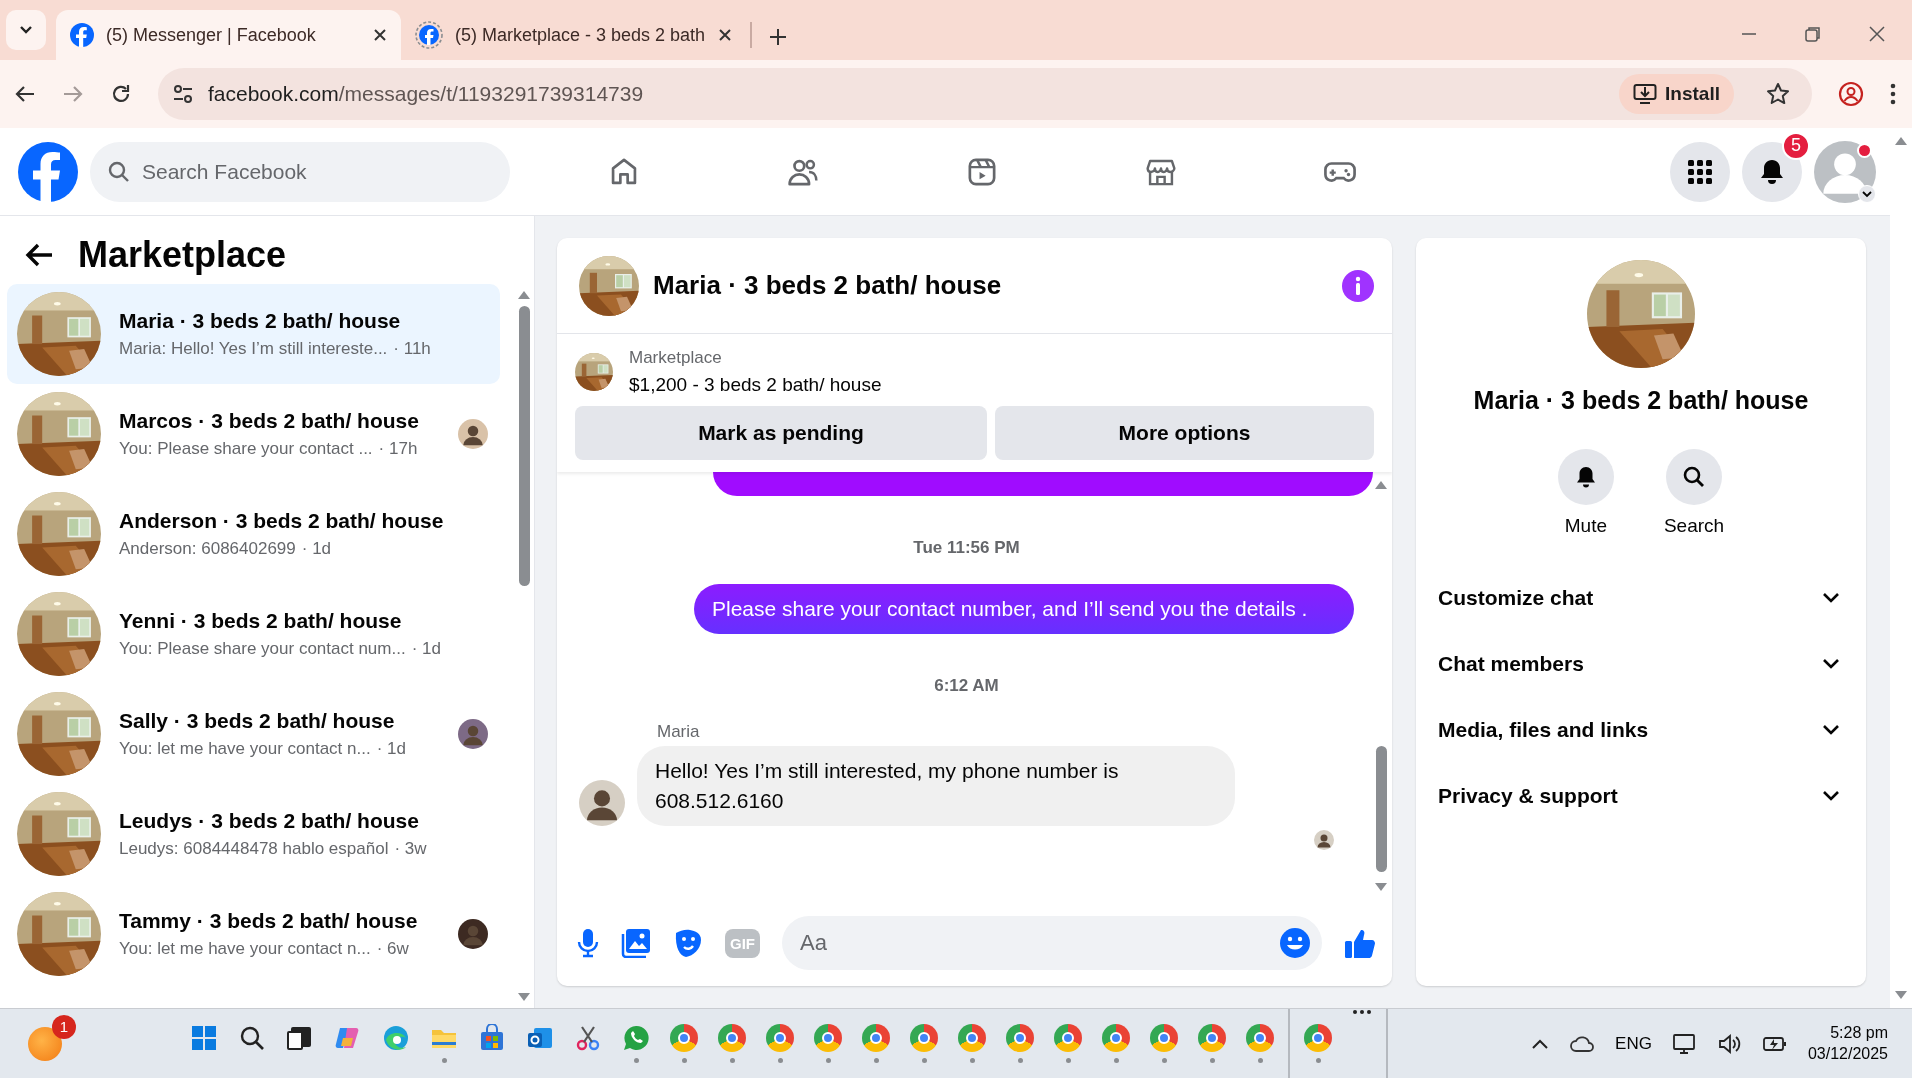 This screenshot has width=1912, height=1078. What do you see at coordinates (688, 943) in the screenshot?
I see `sticker-icon` at bounding box center [688, 943].